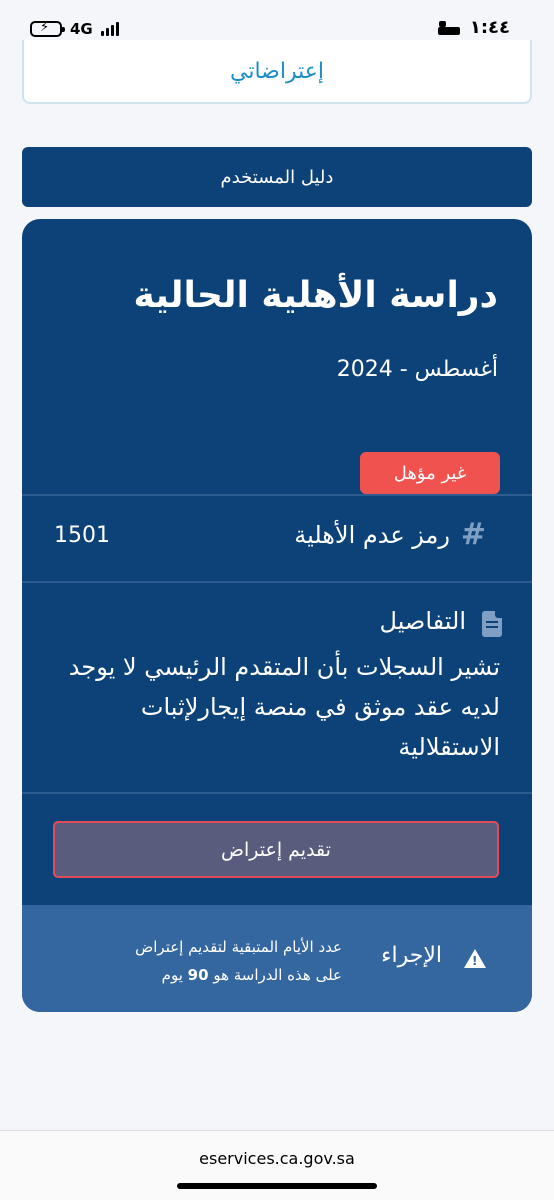 Image resolution: width=554 pixels, height=1200 pixels. What do you see at coordinates (277, 177) in the screenshot?
I see `user-guide-button: دليل المستخدم` at bounding box center [277, 177].